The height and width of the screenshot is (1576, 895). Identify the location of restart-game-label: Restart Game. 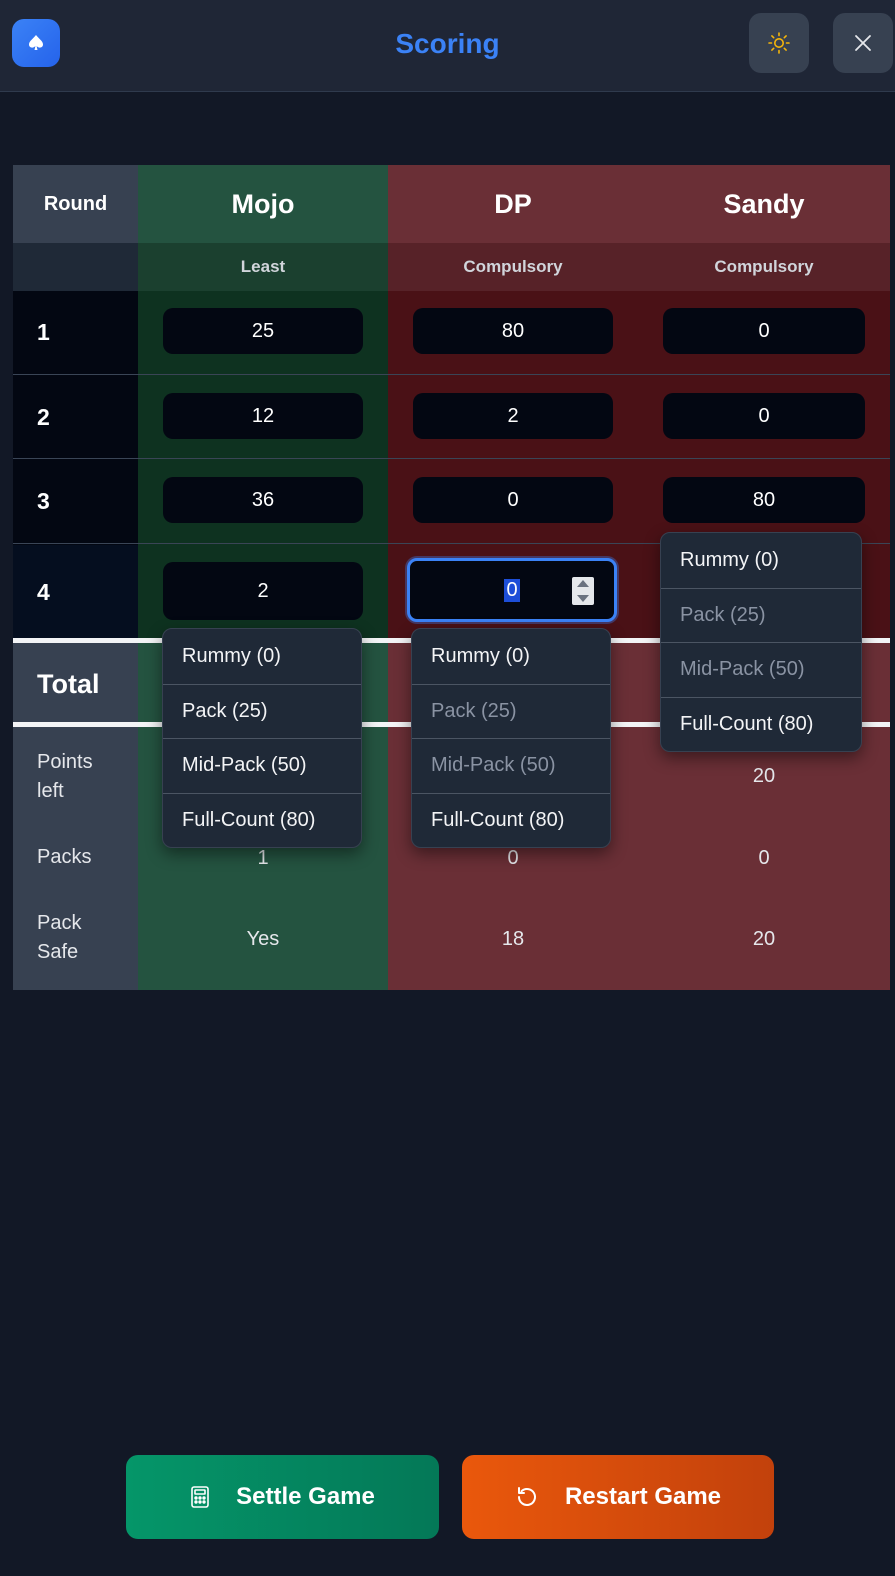
(643, 1496).